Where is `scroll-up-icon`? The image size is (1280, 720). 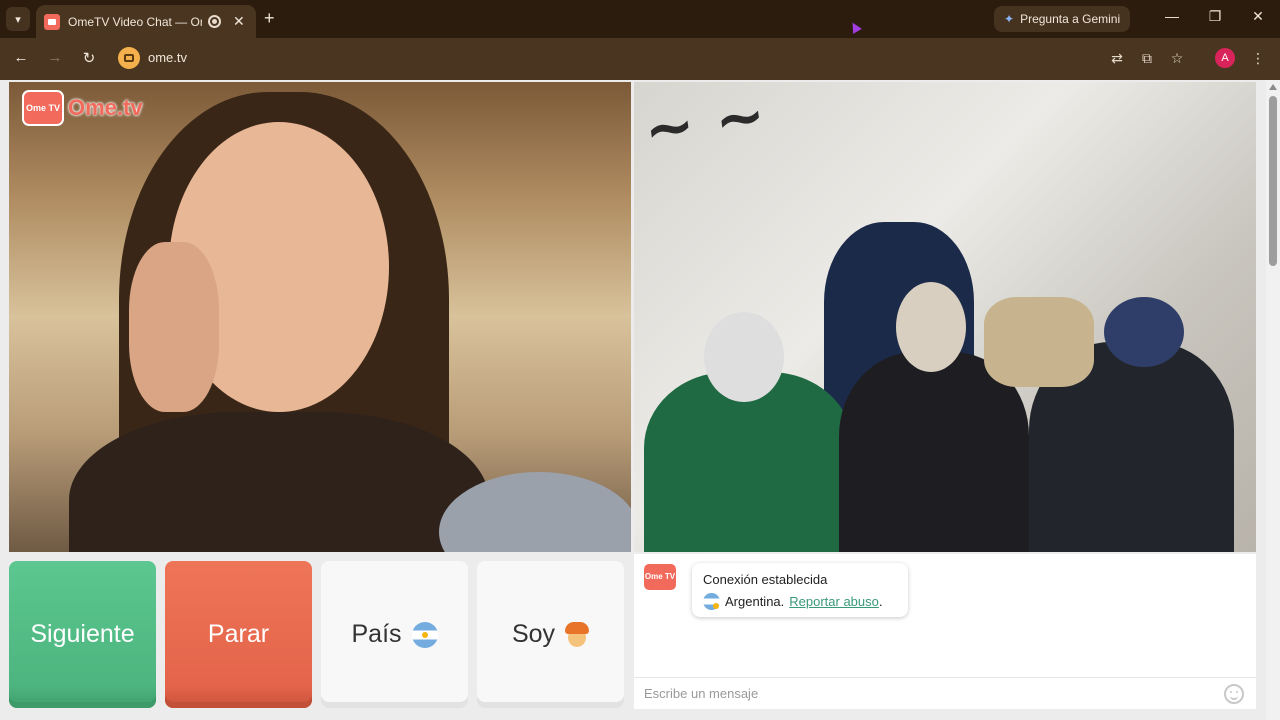 scroll-up-icon is located at coordinates (1273, 87).